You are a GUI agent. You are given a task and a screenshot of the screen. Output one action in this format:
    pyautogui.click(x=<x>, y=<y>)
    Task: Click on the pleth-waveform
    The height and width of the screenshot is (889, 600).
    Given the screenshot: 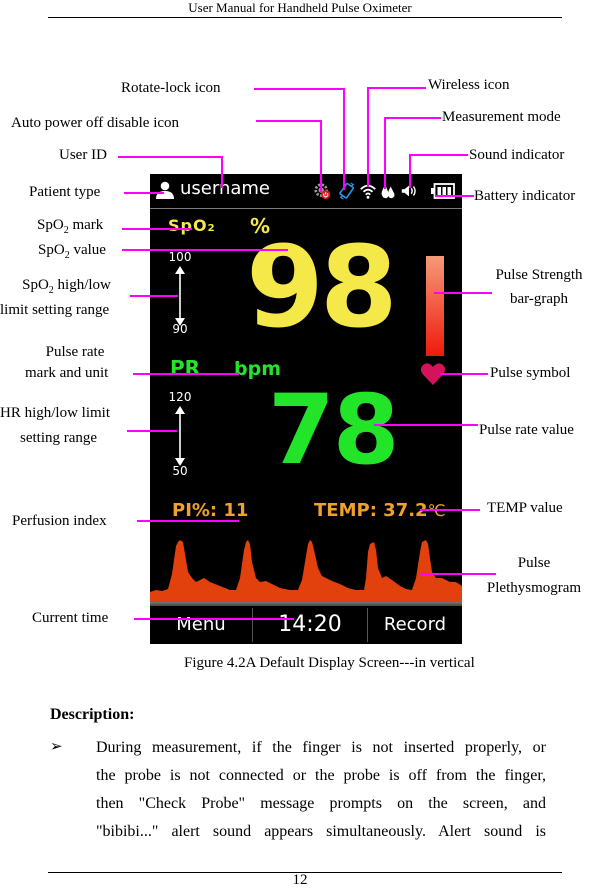 What is the action you would take?
    pyautogui.click(x=306, y=571)
    